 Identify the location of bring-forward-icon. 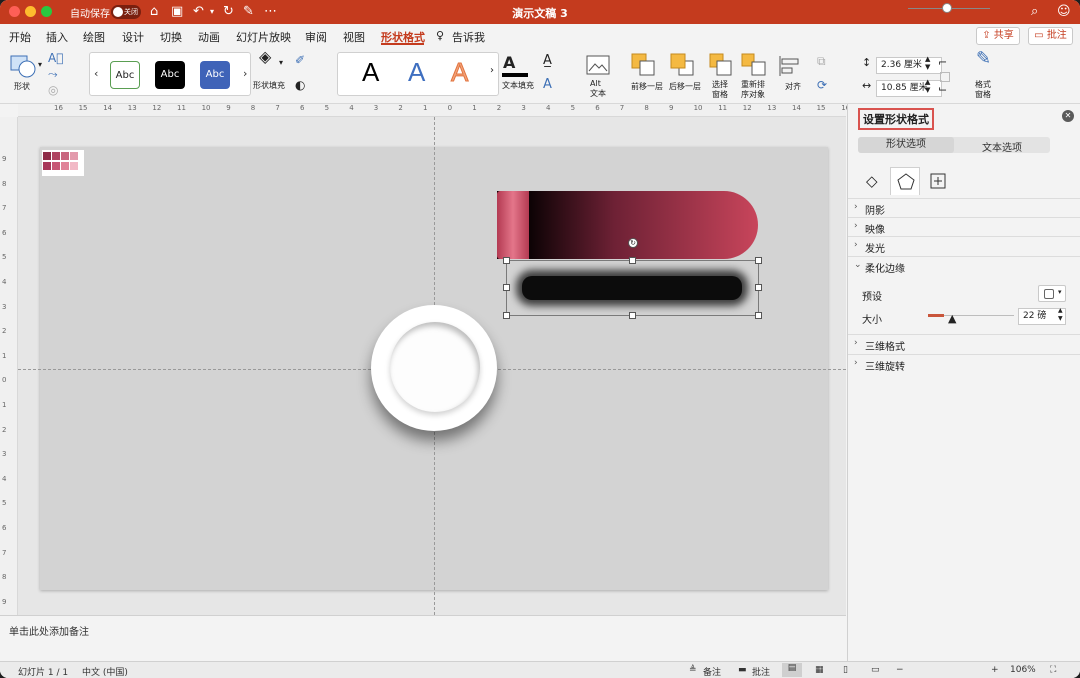
(644, 65).